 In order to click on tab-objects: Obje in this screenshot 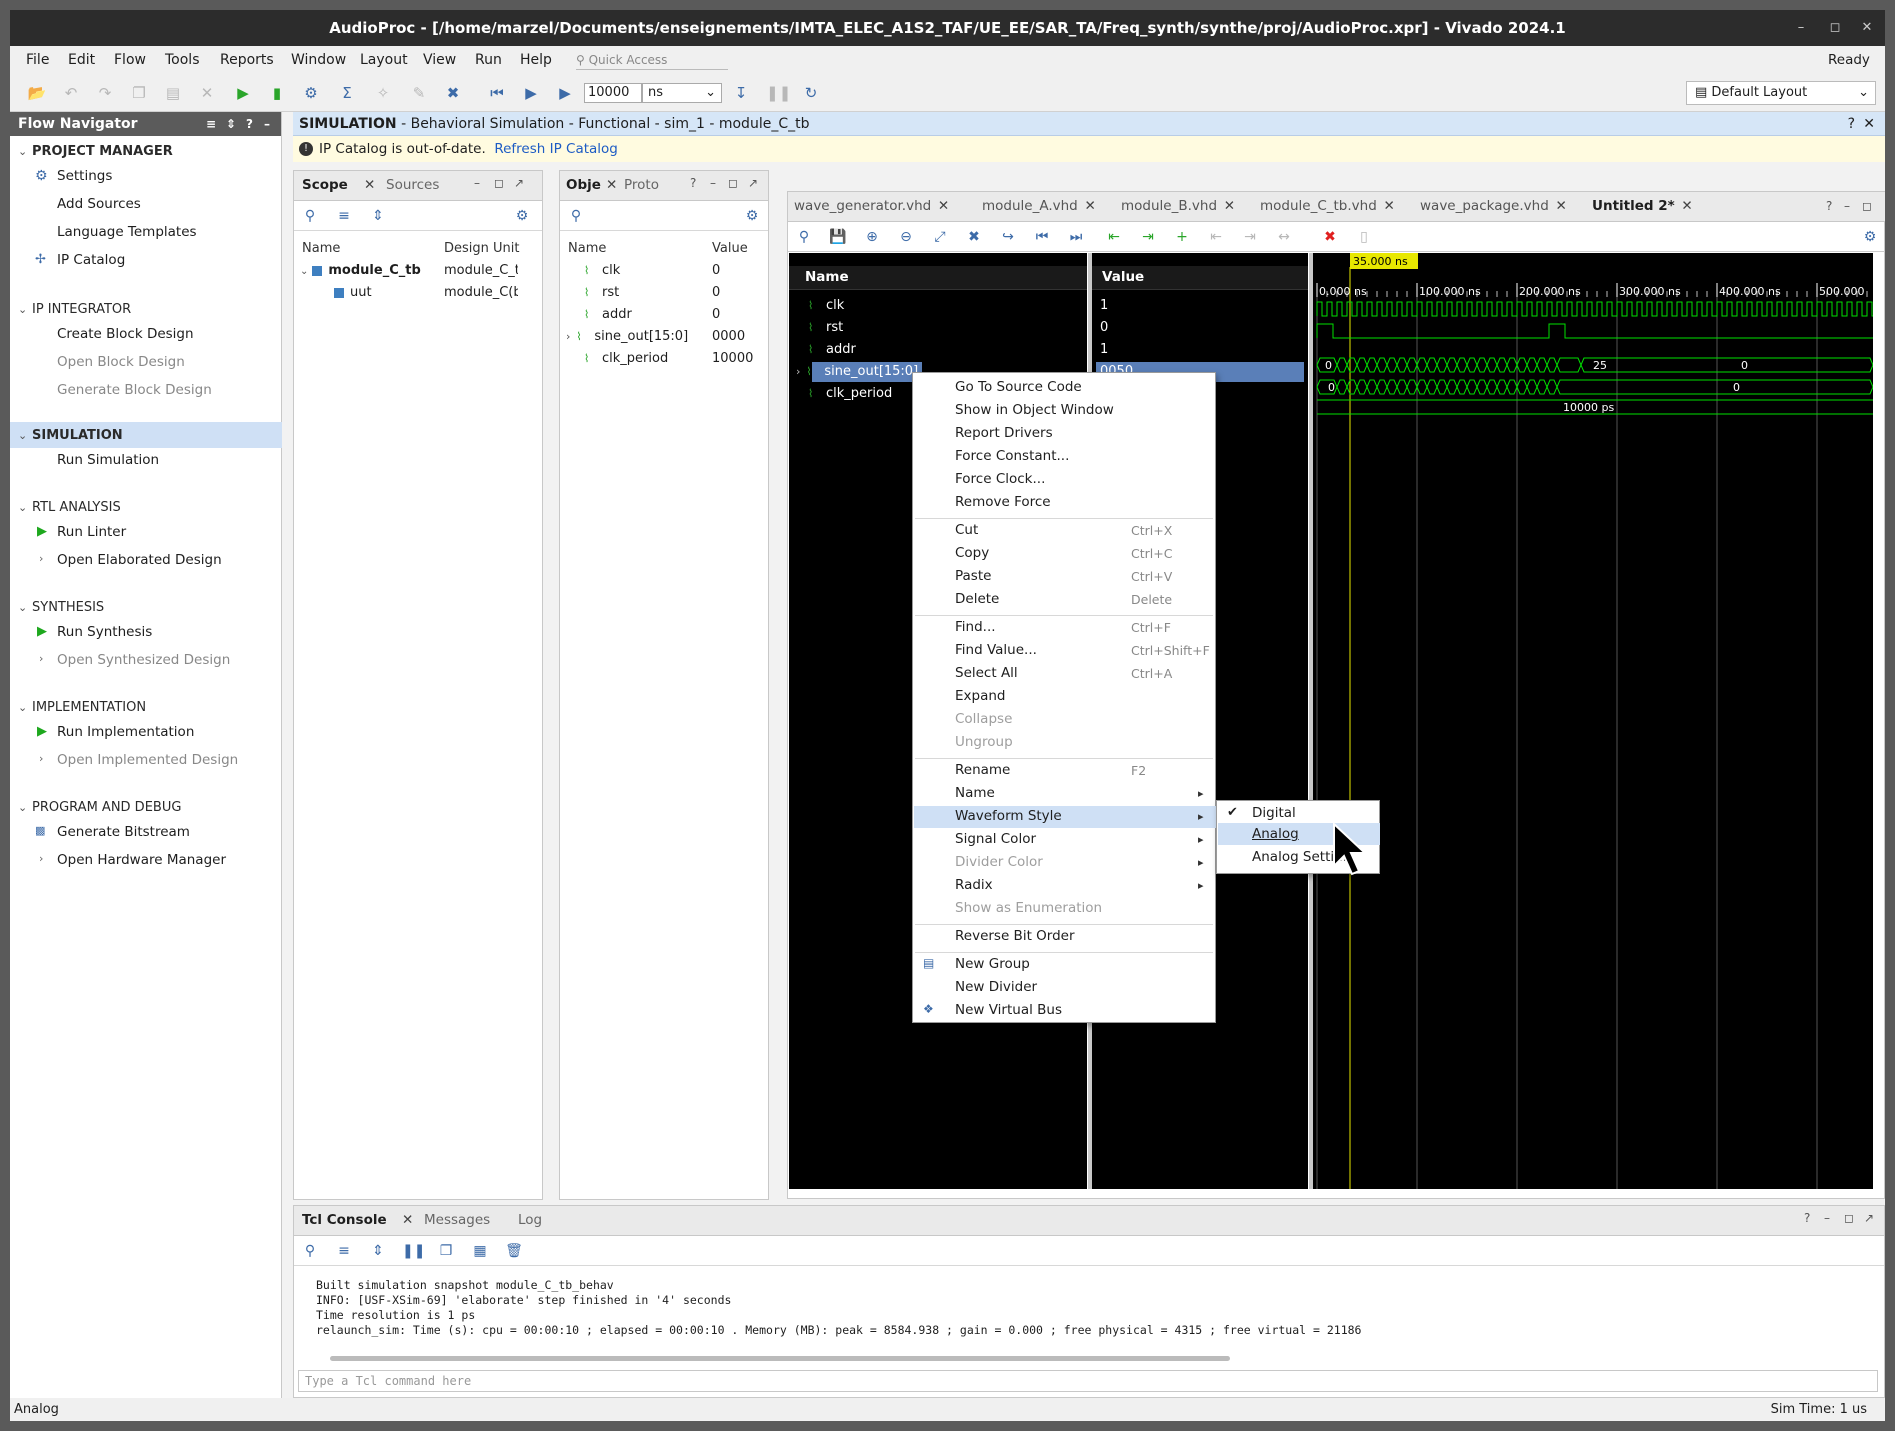, I will do `click(583, 185)`.